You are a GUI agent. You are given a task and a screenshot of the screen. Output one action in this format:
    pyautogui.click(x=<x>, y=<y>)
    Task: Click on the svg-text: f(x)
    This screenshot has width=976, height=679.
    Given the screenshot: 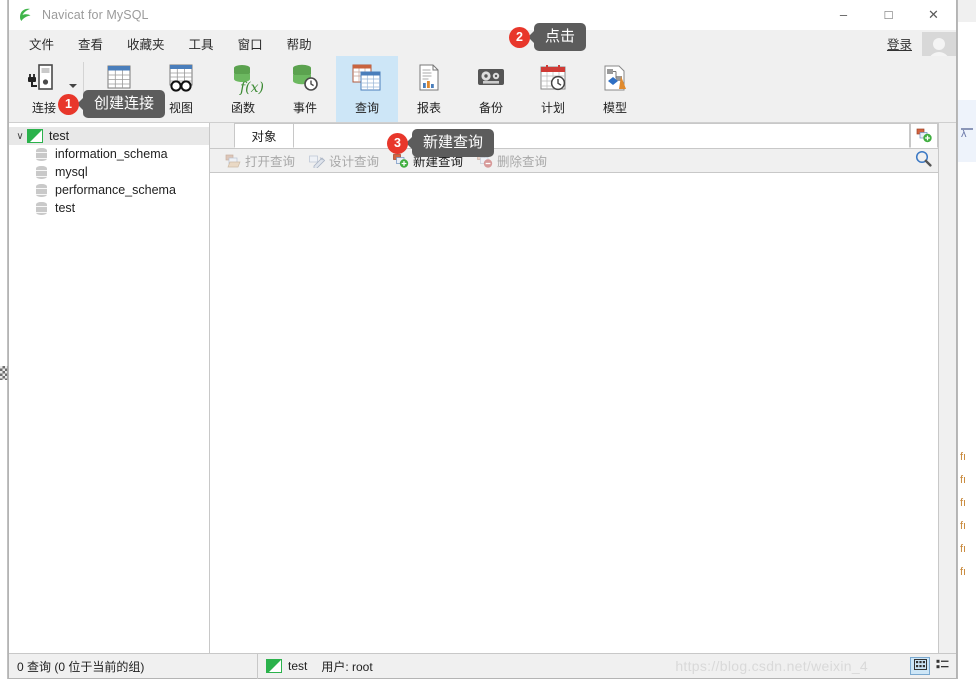 What is the action you would take?
    pyautogui.click(x=251, y=88)
    